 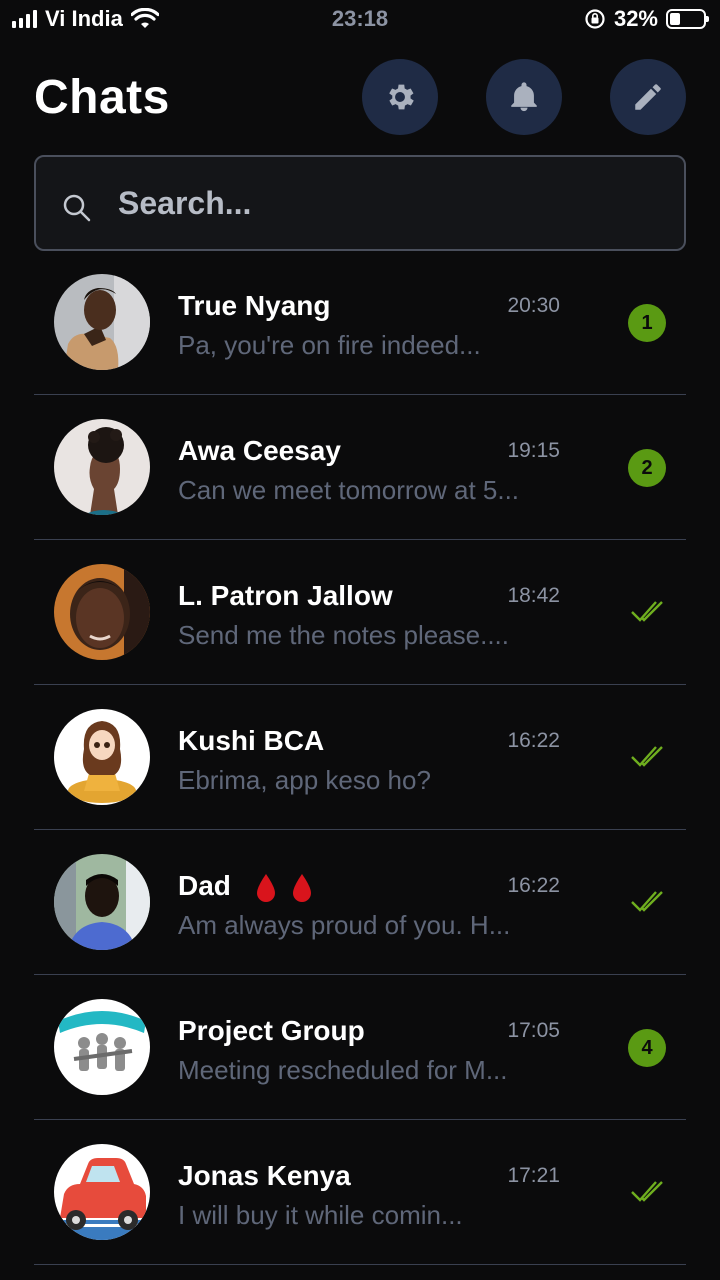 I want to click on chat-row: Kushi BCA 16:22 Ebrima, app keso ho?, so click(x=360, y=757).